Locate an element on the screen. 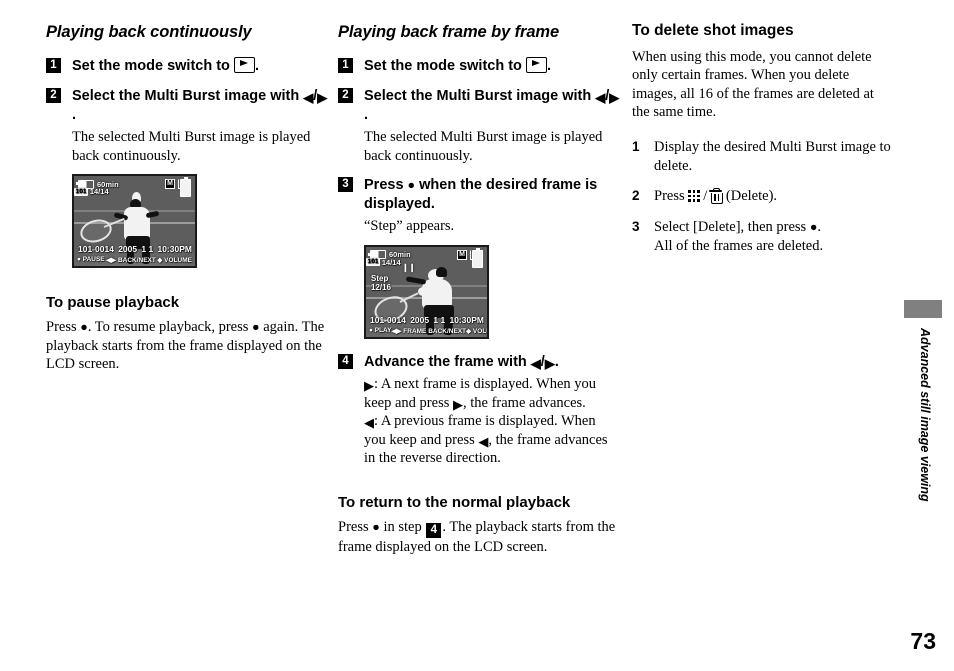 The image size is (954, 671). trash-icon is located at coordinates (716, 196).